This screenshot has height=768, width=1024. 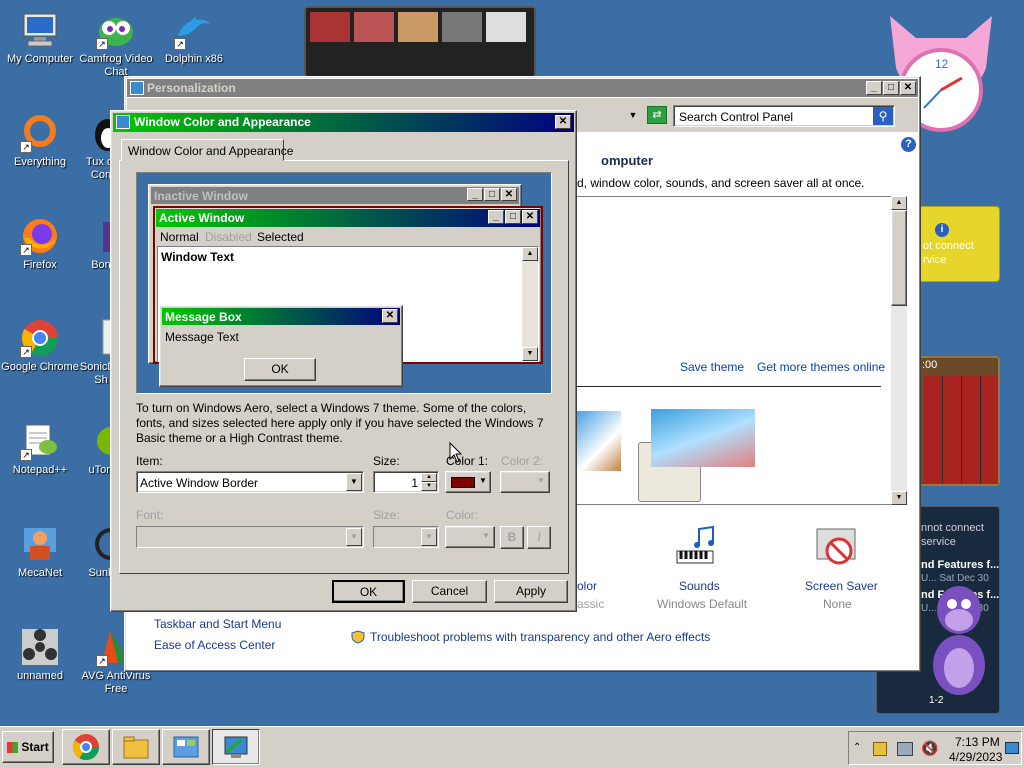 I want to click on sounds-icon, so click(x=696, y=548).